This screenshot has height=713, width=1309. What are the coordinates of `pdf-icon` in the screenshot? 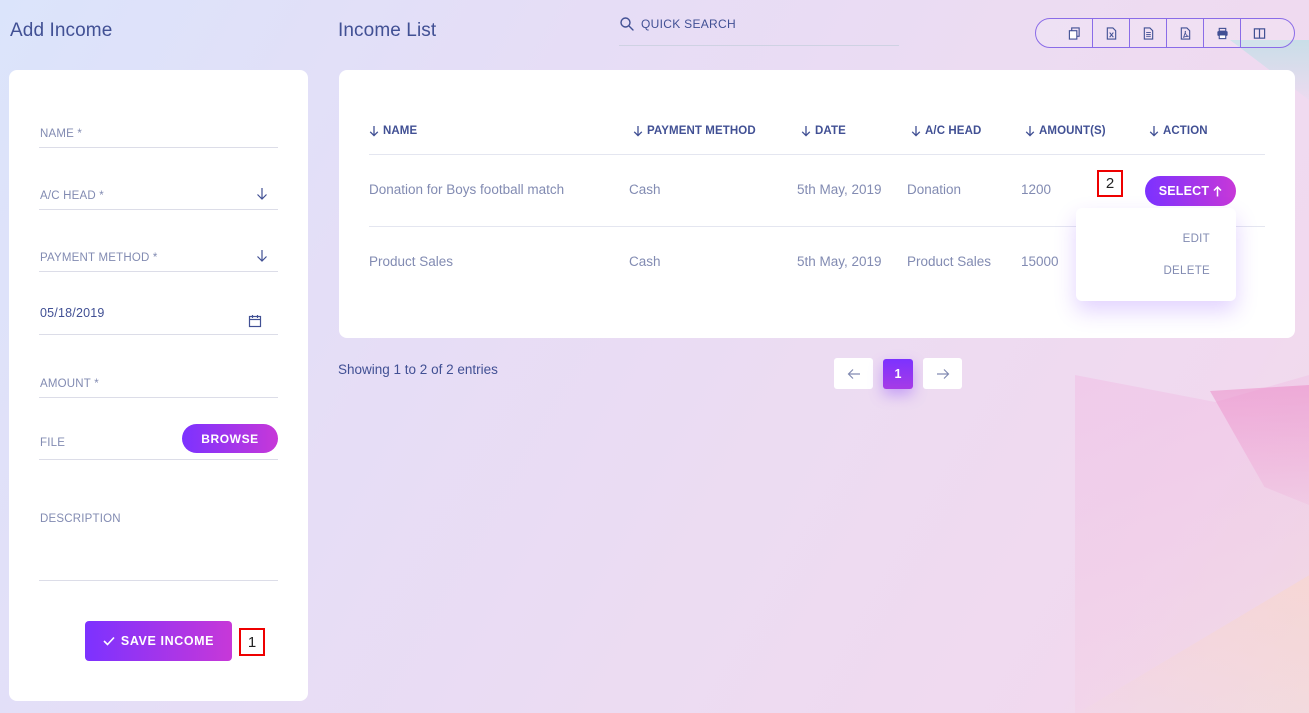 It's located at (1185, 33).